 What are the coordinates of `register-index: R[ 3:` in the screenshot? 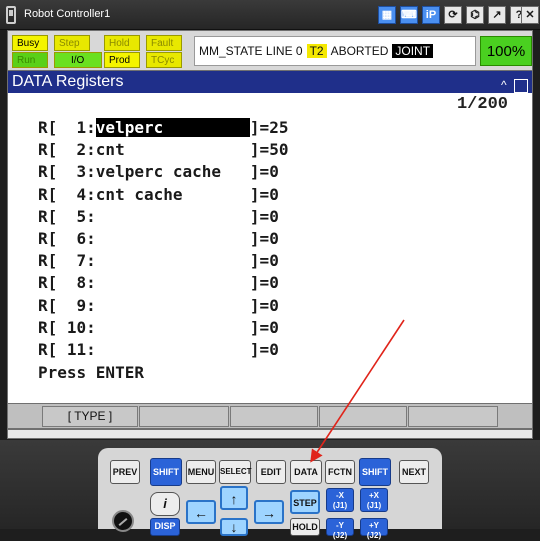 It's located at (67, 172).